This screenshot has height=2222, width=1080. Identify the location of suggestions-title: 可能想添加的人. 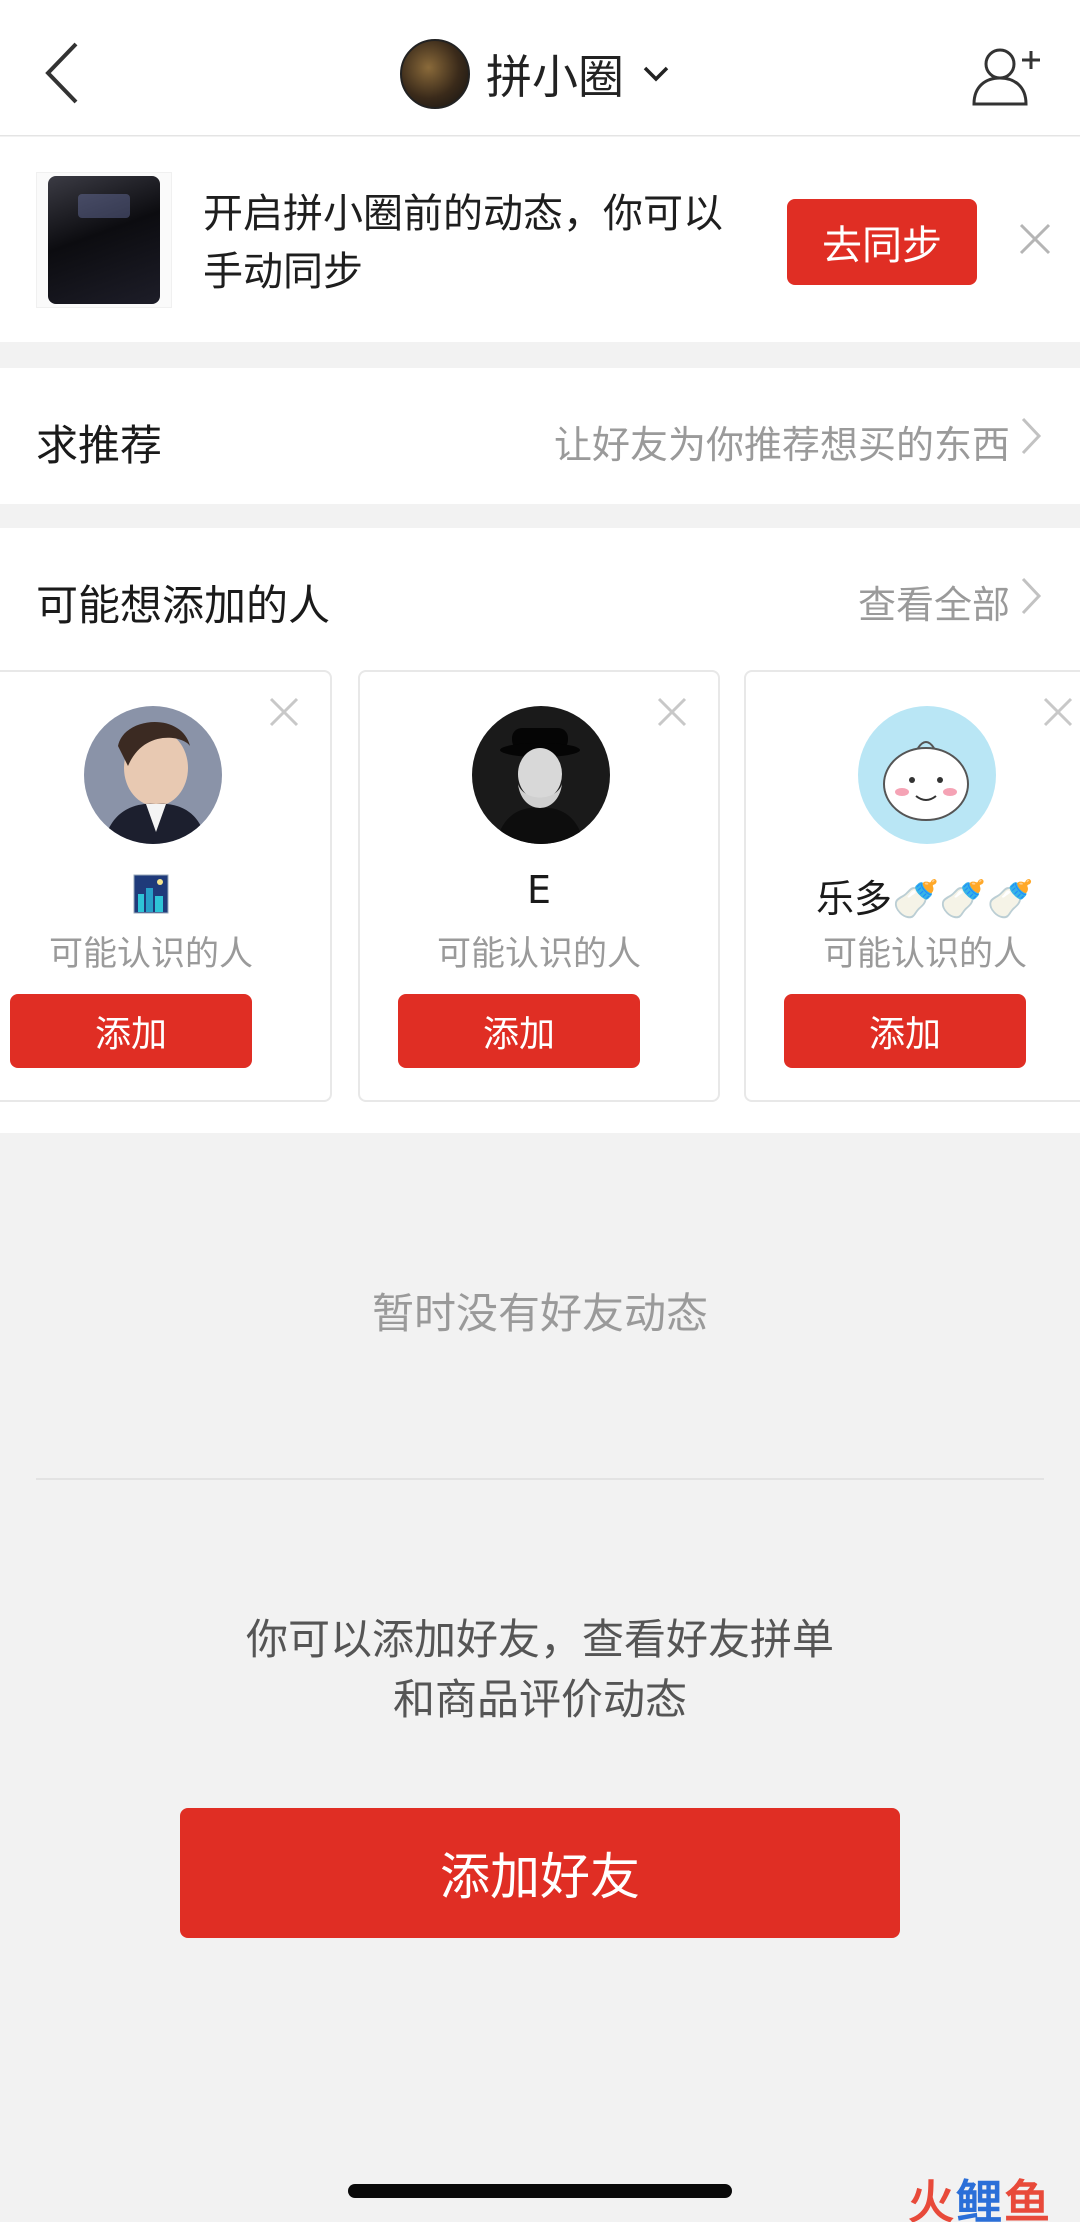
(183, 605).